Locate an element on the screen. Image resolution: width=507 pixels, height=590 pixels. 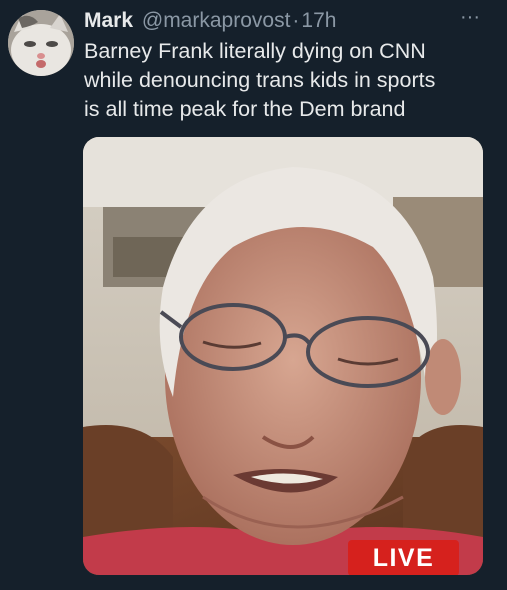
more-options-icon: ··· is located at coordinates (470, 18).